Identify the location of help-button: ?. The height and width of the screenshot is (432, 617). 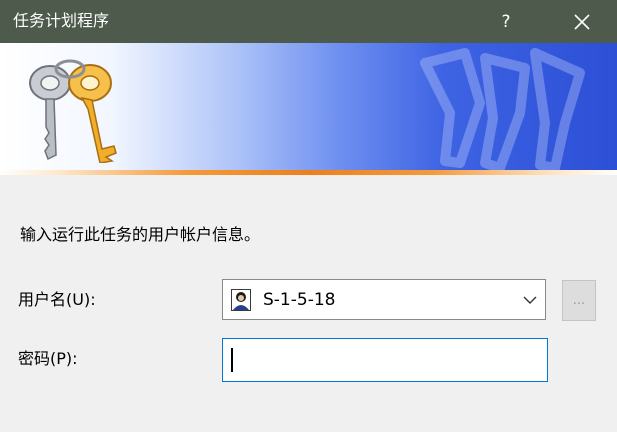
(506, 21).